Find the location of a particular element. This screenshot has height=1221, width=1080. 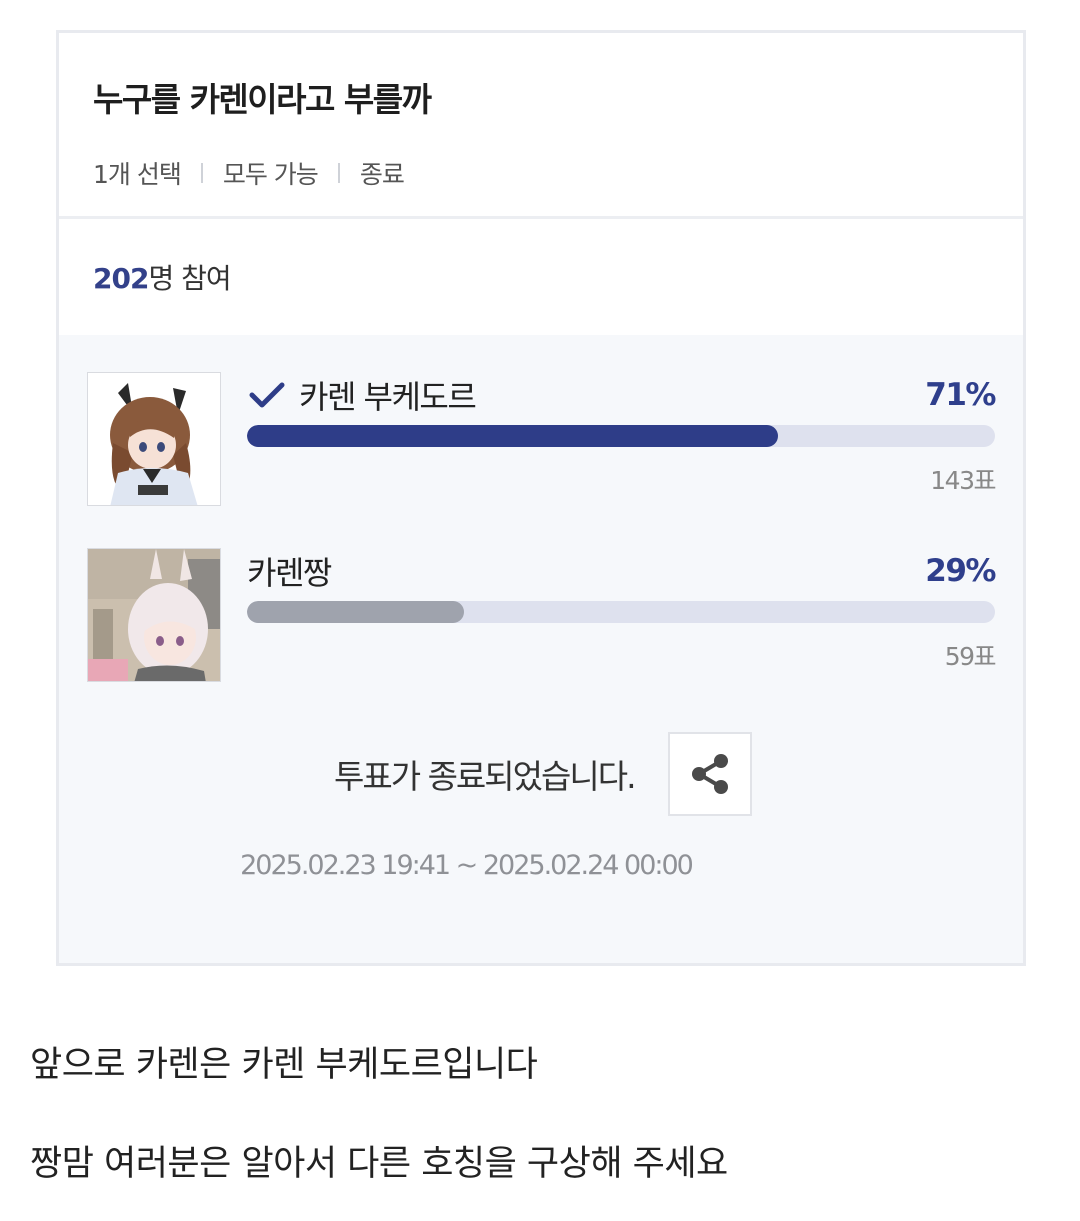

participants-suffix: 명 참여 is located at coordinates (189, 278).